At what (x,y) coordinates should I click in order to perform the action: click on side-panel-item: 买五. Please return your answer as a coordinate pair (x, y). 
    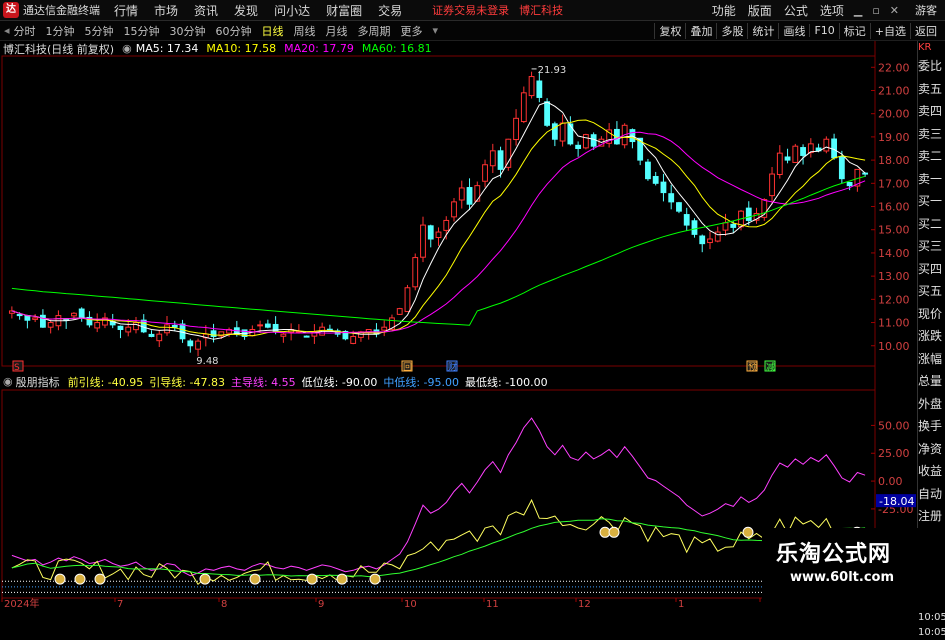
    Looking at the image, I should click on (931, 291).